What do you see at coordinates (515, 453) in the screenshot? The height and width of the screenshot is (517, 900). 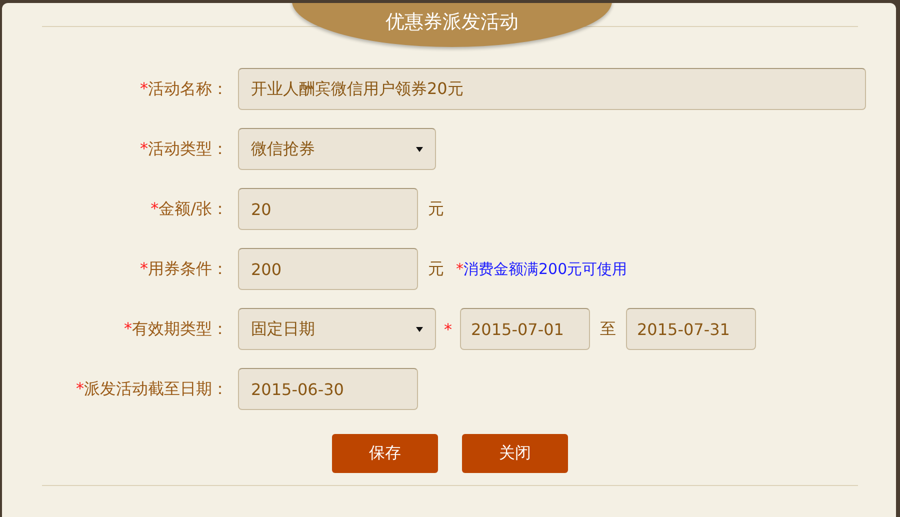 I see `close-button: 关闭` at bounding box center [515, 453].